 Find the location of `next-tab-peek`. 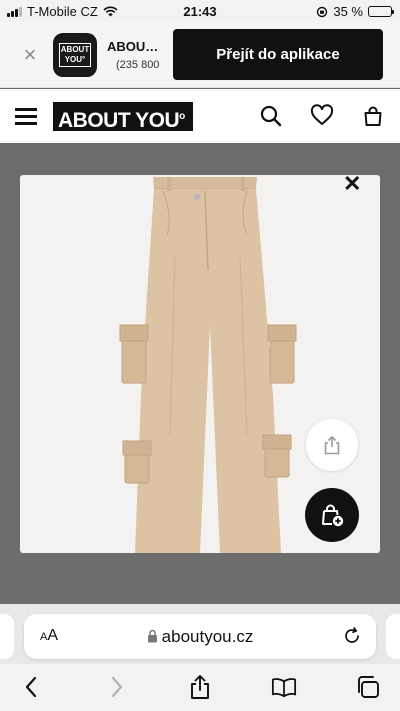

next-tab-peek is located at coordinates (393, 636).